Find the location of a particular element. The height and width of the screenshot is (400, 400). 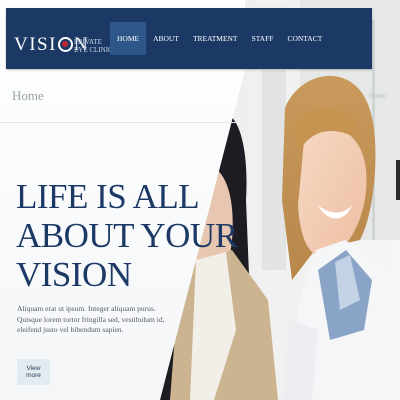

hero-headline-line-2: about your is located at coordinates (127, 235).